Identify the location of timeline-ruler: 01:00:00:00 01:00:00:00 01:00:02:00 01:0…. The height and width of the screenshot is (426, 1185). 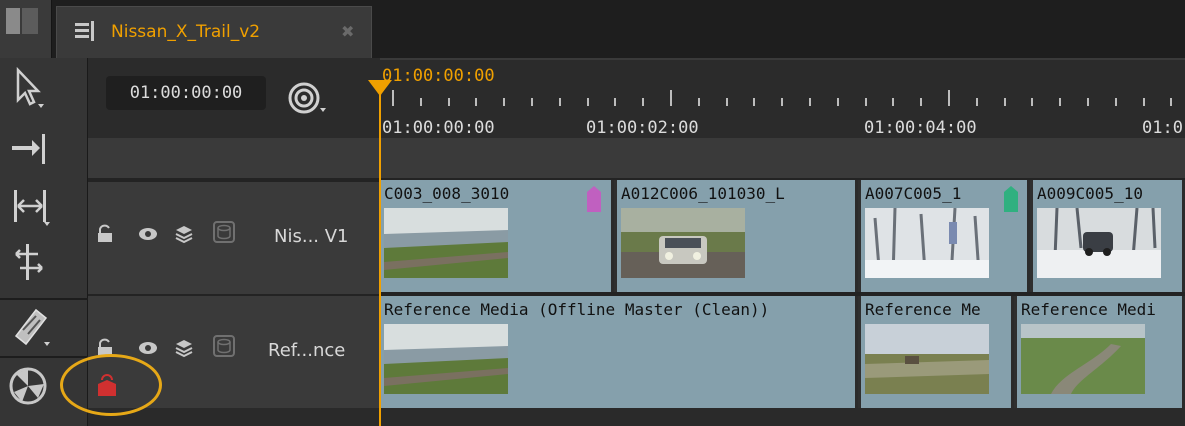
(782, 98).